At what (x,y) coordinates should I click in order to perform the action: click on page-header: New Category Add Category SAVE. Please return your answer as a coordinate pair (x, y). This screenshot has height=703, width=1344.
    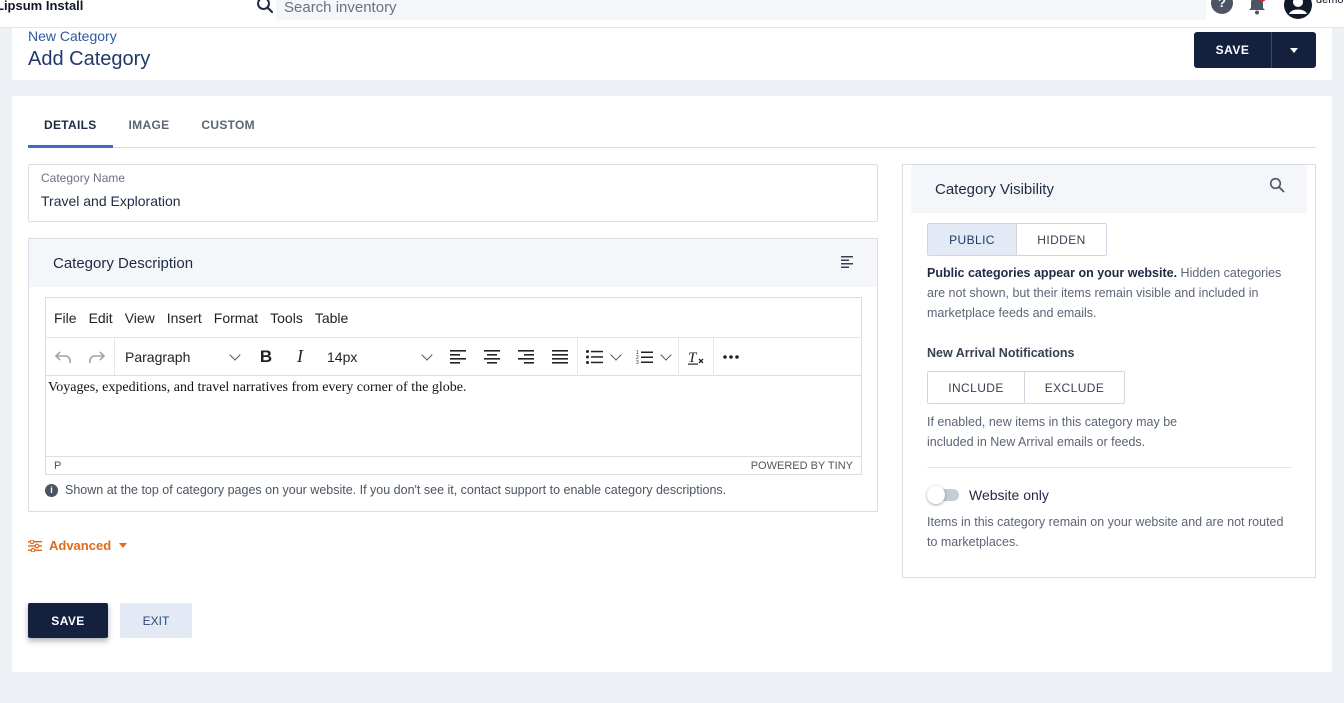
    Looking at the image, I should click on (672, 54).